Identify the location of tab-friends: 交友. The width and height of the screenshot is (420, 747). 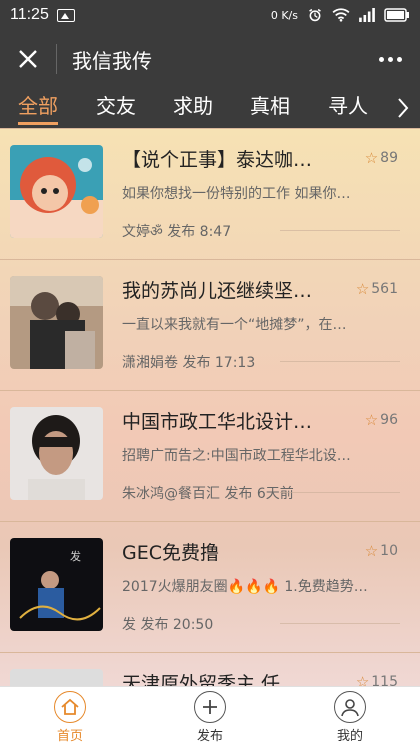
(116, 108).